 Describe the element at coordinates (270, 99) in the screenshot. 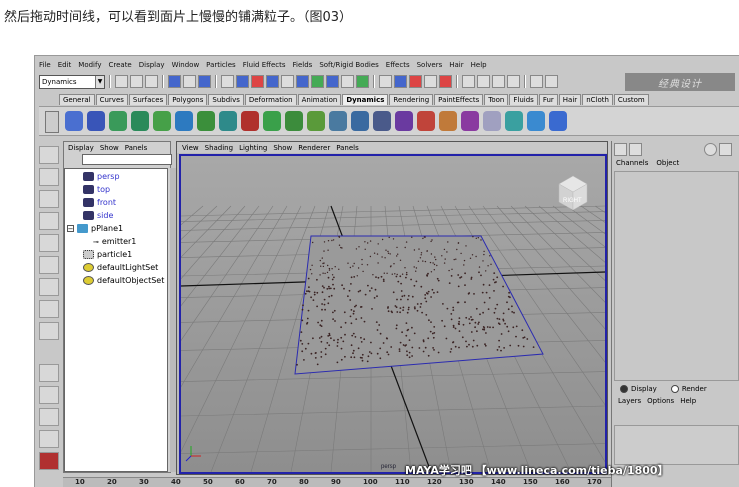

I see `tab-deformation: Deformation` at that location.